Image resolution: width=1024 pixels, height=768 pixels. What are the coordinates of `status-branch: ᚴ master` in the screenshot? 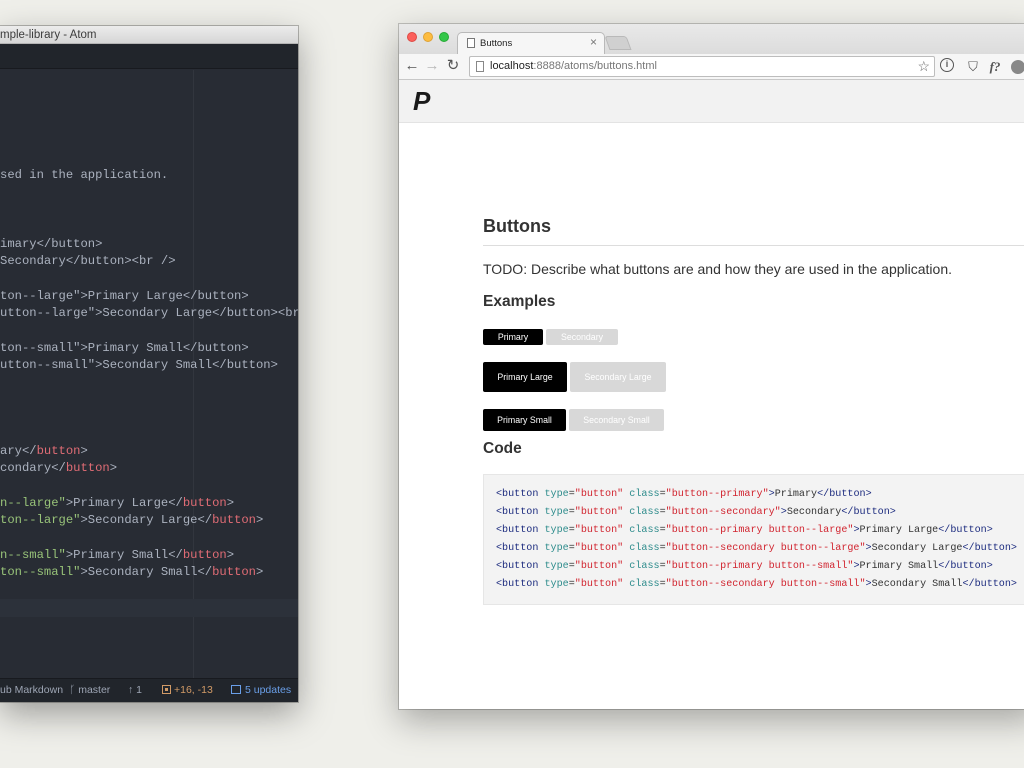 It's located at (89, 690).